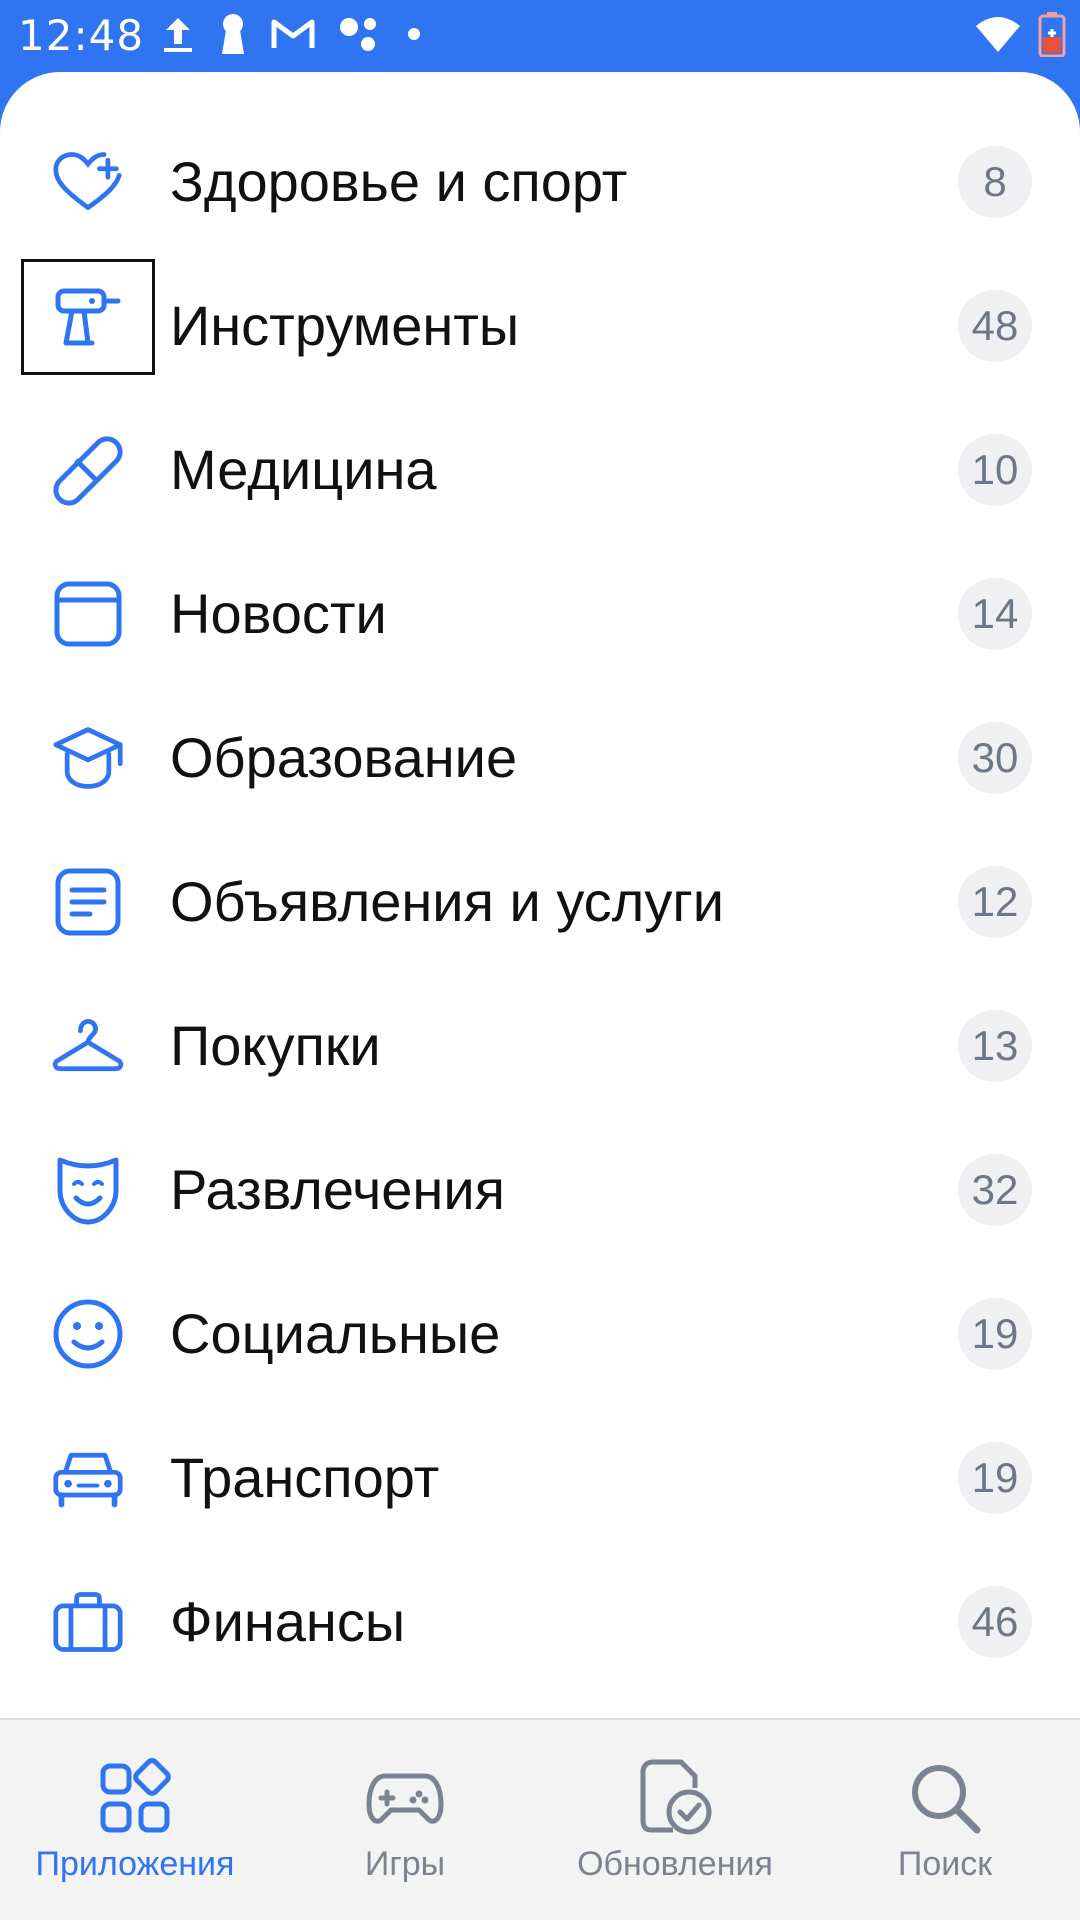  Describe the element at coordinates (345, 325) in the screenshot. I see `category-label: Инструменты` at that location.